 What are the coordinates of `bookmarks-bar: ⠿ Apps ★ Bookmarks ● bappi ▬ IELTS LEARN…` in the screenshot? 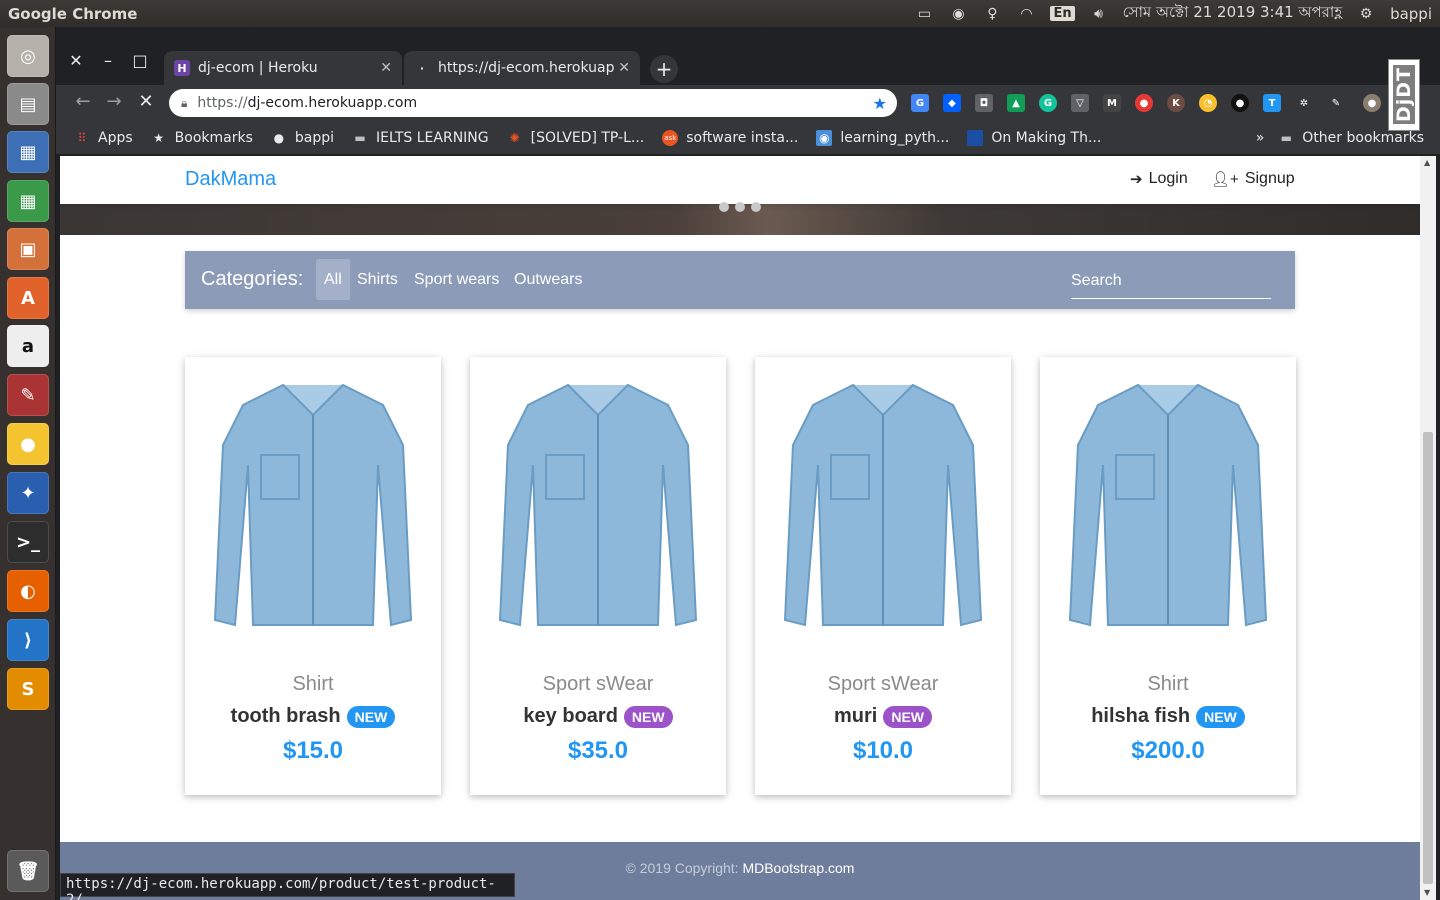 It's located at (748, 138).